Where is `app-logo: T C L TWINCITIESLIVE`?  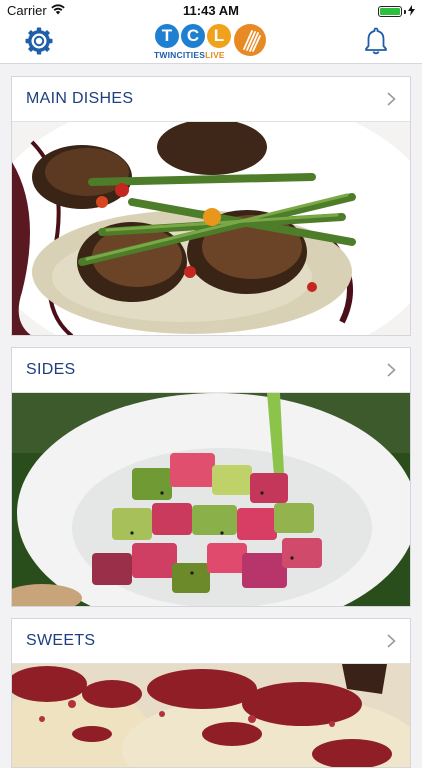 app-logo: T C L TWINCITIESLIVE is located at coordinates (211, 43).